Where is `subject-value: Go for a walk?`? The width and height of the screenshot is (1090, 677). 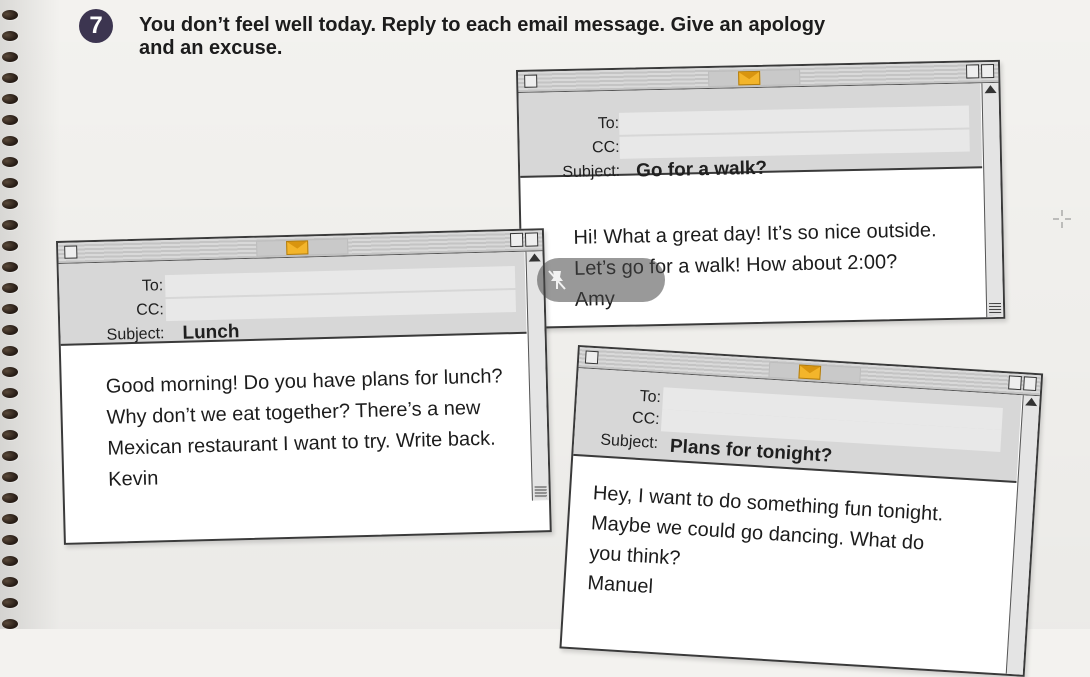 subject-value: Go for a walk? is located at coordinates (701, 169).